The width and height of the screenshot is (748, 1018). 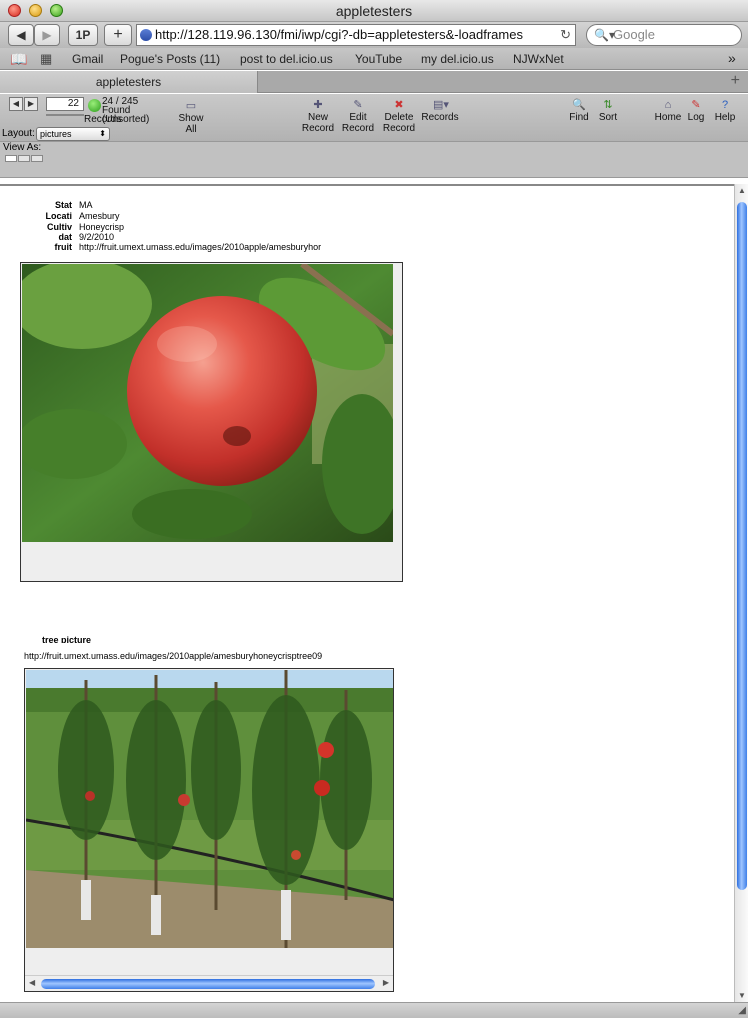 What do you see at coordinates (83, 35) in the screenshot?
I see `onepassword-button: 1P` at bounding box center [83, 35].